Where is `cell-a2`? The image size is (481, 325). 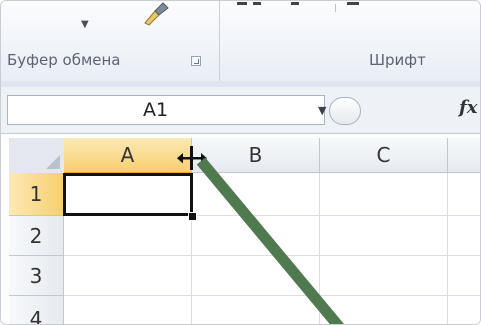 cell-a2 is located at coordinates (128, 236).